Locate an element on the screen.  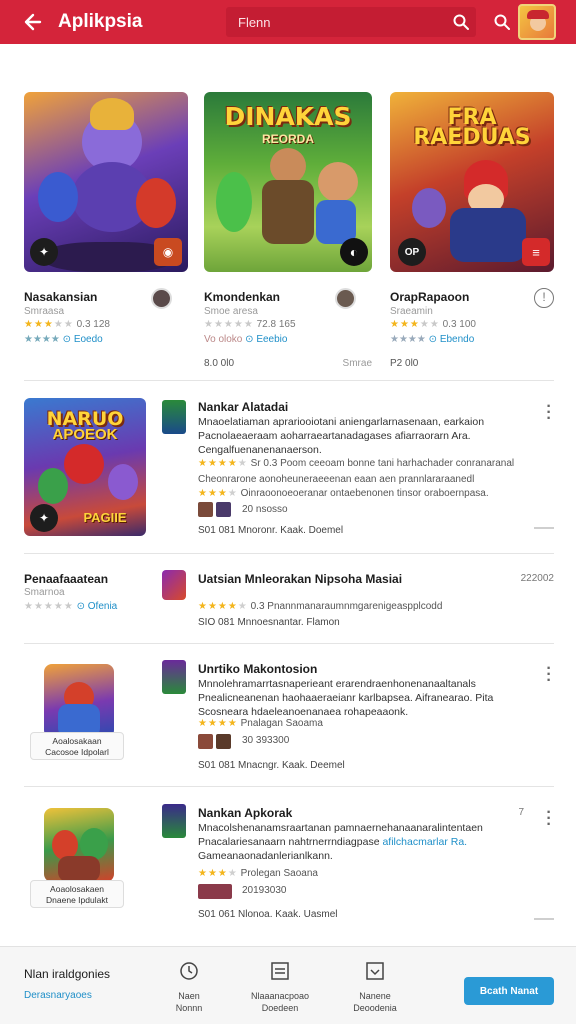
game-artwork: ✦ ◉ is located at coordinates (106, 182).